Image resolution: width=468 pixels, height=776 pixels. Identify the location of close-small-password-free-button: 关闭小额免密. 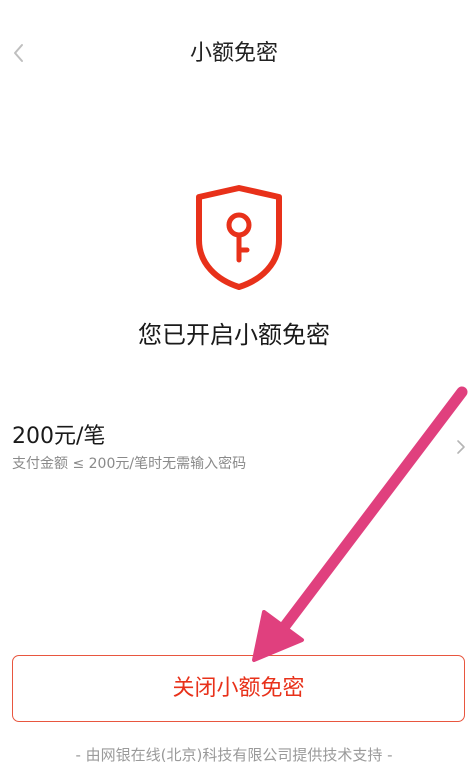
(238, 688).